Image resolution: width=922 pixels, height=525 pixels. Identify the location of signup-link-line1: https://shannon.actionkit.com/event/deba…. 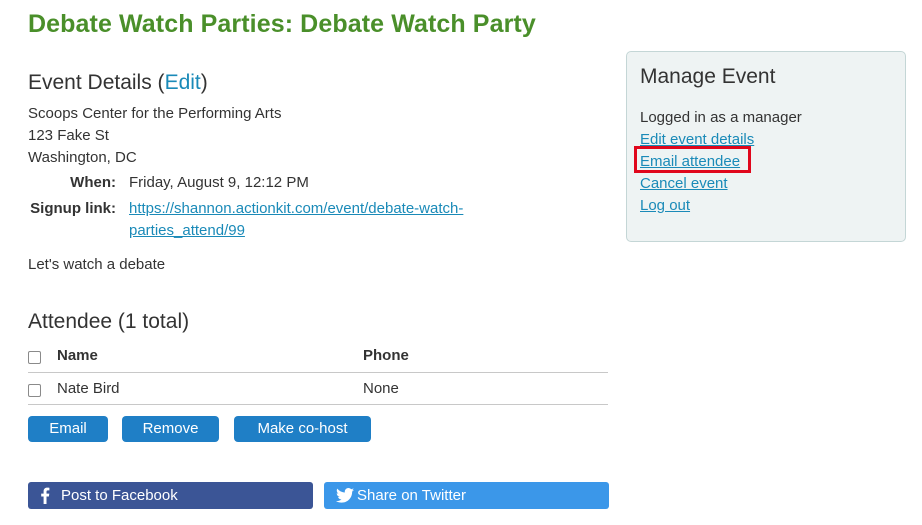
(296, 208).